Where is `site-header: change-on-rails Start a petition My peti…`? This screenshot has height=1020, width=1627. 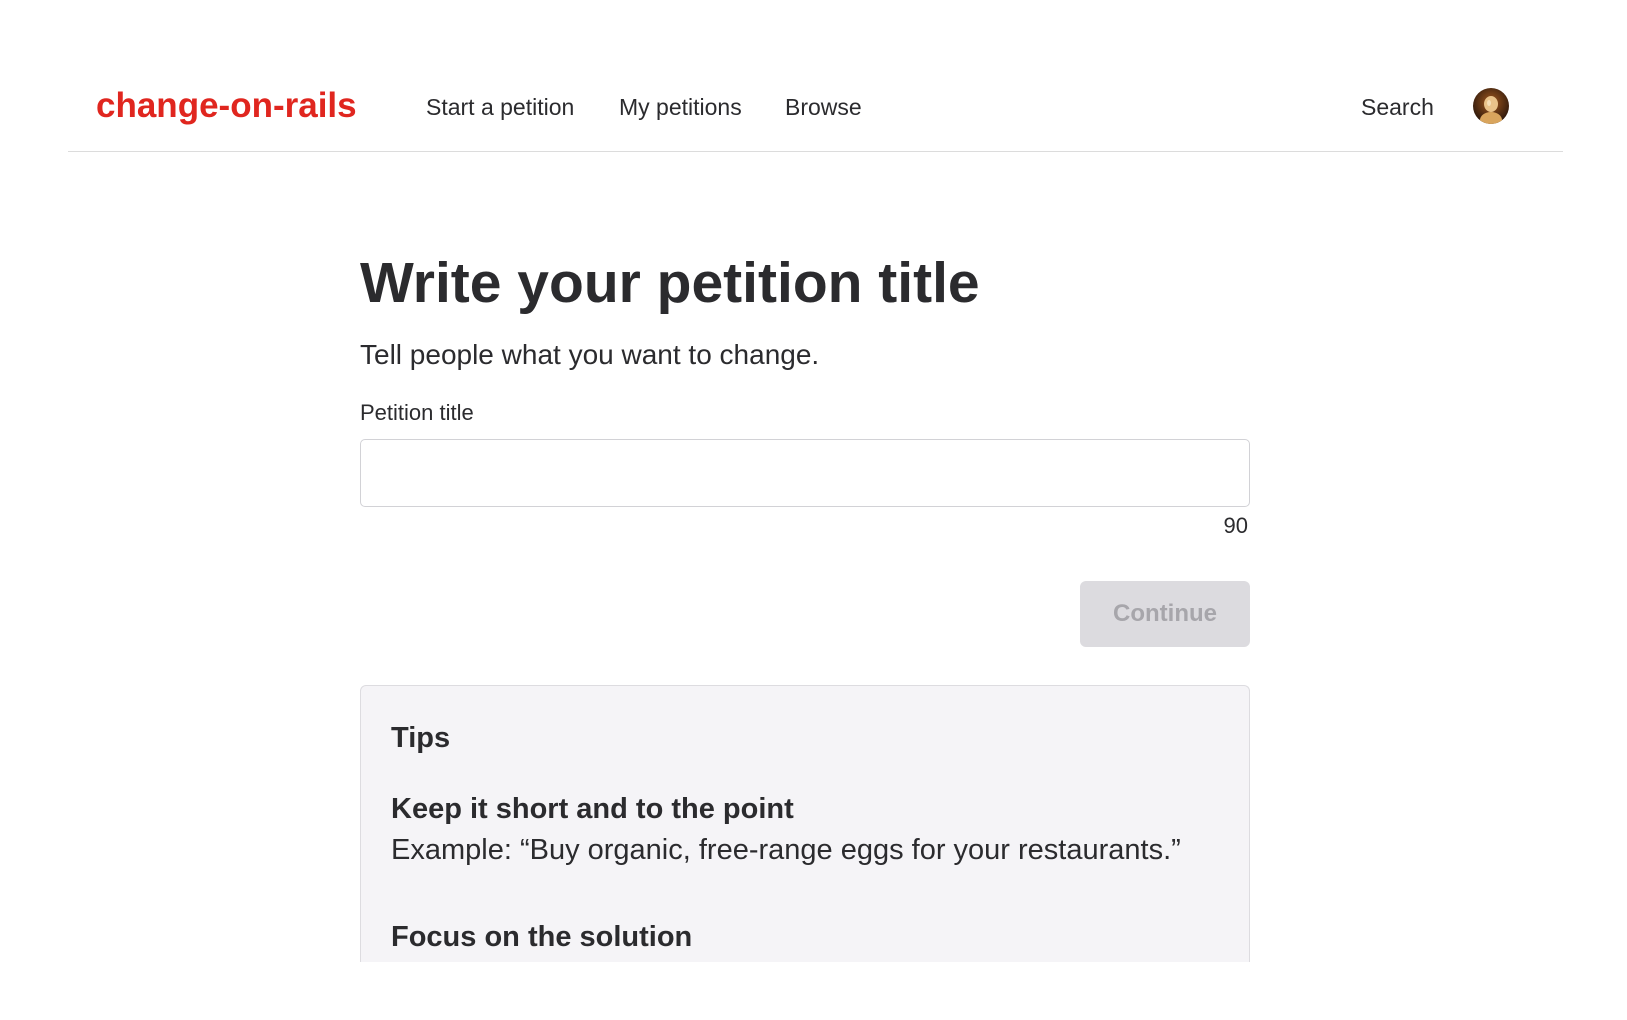 site-header: change-on-rails Start a petition My peti… is located at coordinates (815, 76).